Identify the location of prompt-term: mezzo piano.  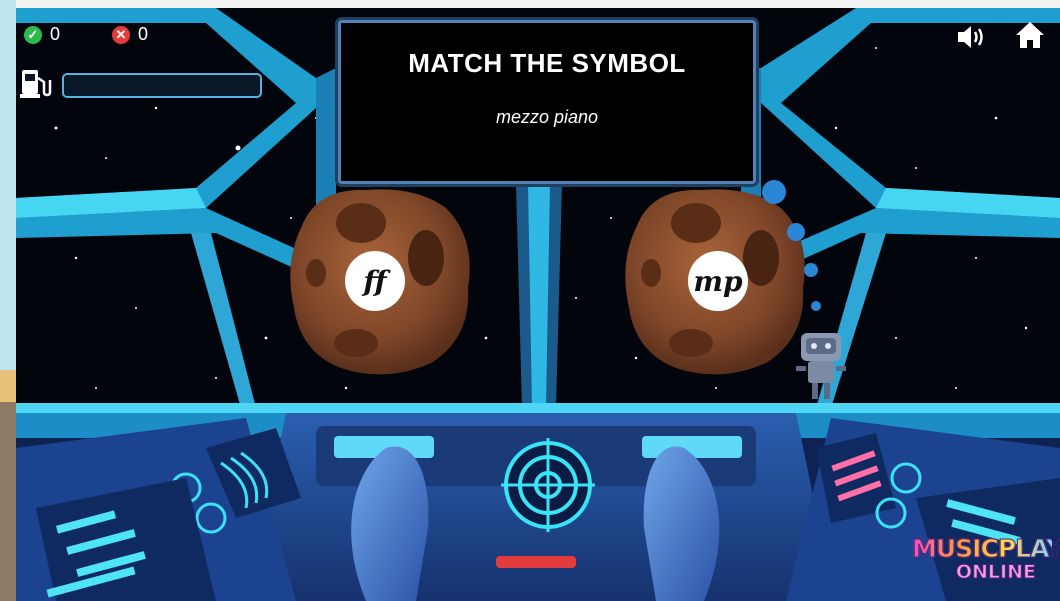
(547, 117).